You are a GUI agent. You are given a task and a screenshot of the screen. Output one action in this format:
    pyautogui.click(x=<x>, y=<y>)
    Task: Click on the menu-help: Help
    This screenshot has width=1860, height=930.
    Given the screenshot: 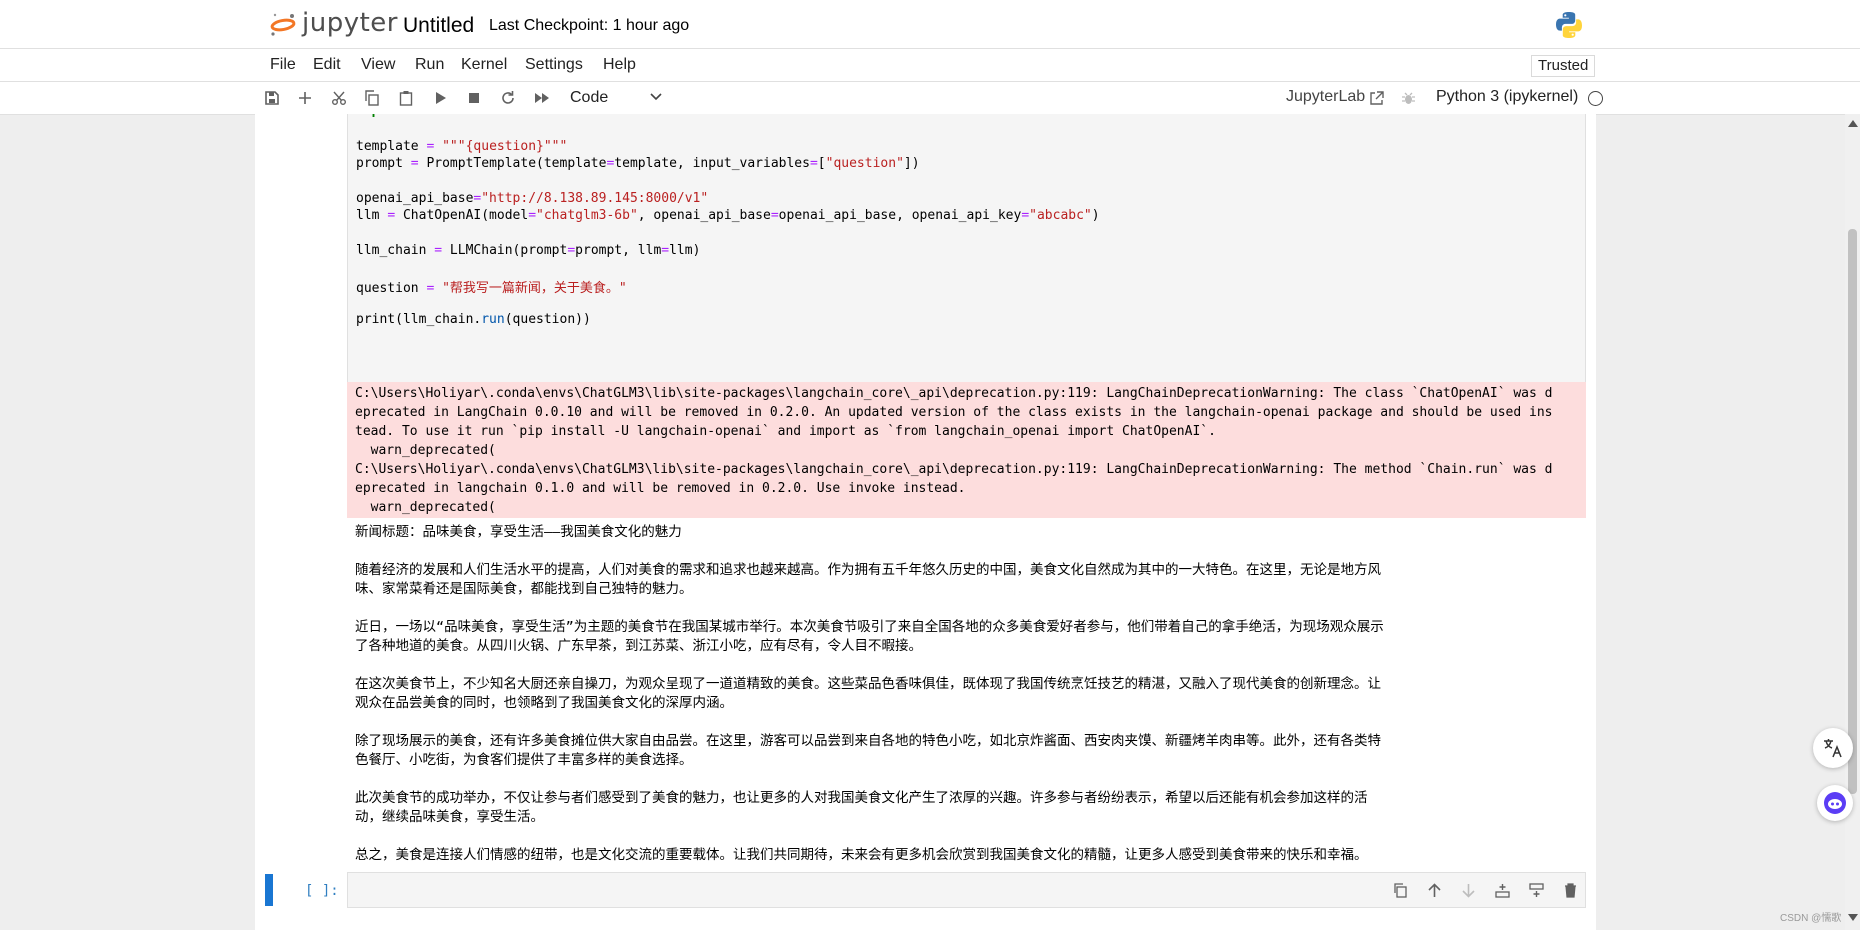 What is the action you would take?
    pyautogui.click(x=619, y=65)
    